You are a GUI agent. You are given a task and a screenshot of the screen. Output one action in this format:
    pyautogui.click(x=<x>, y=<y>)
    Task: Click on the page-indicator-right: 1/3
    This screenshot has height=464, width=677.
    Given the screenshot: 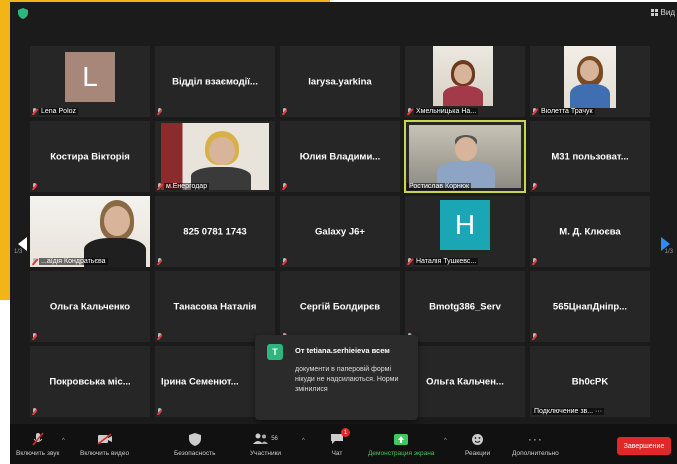 What is the action you would take?
    pyautogui.click(x=668, y=252)
    